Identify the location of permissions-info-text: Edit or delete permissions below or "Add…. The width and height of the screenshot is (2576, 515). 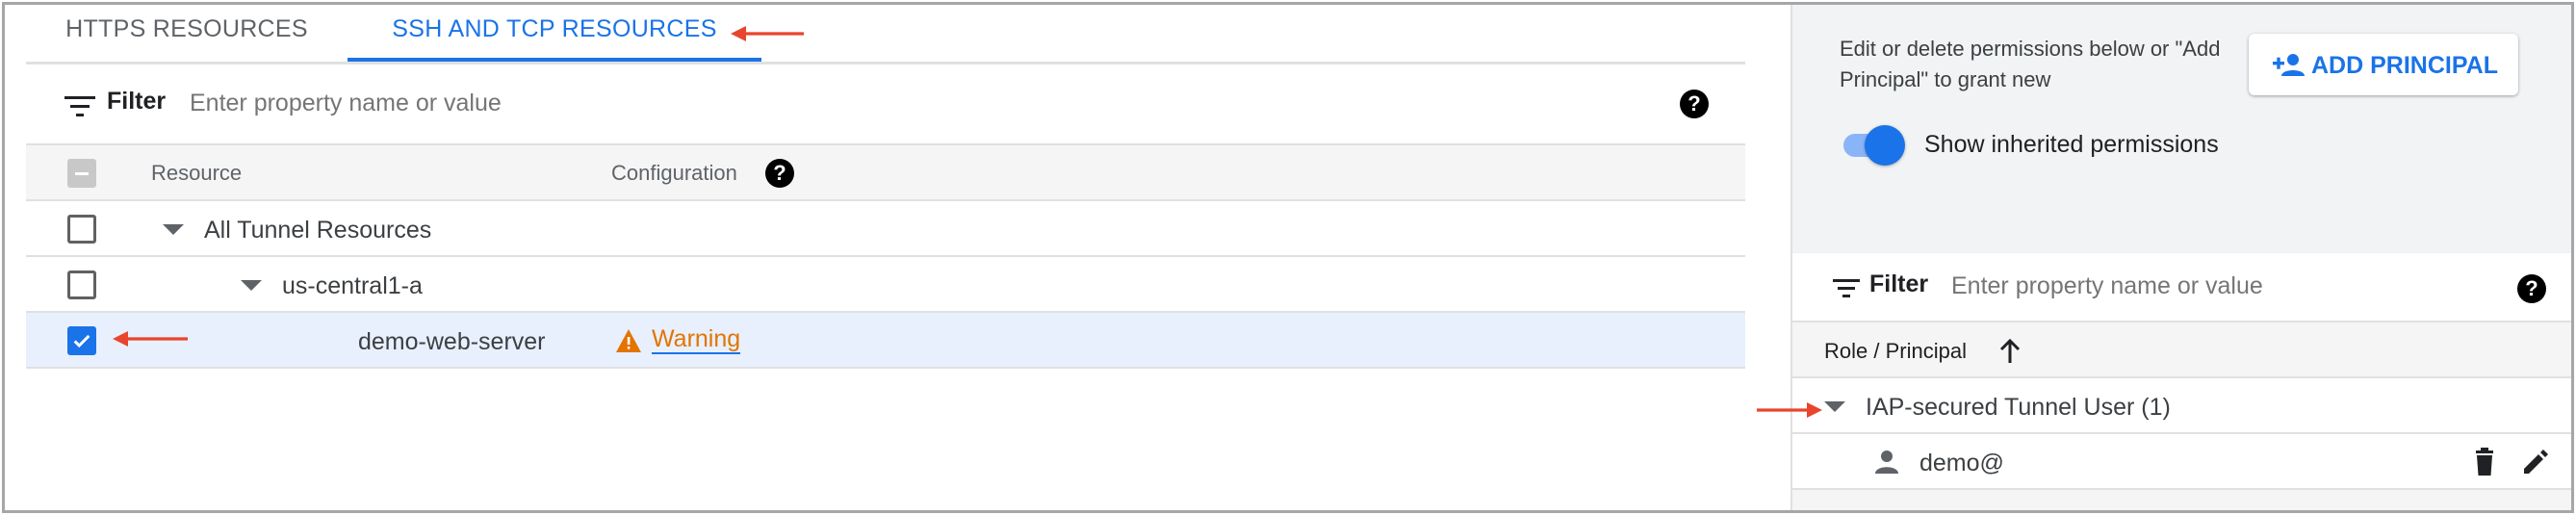
(2031, 64).